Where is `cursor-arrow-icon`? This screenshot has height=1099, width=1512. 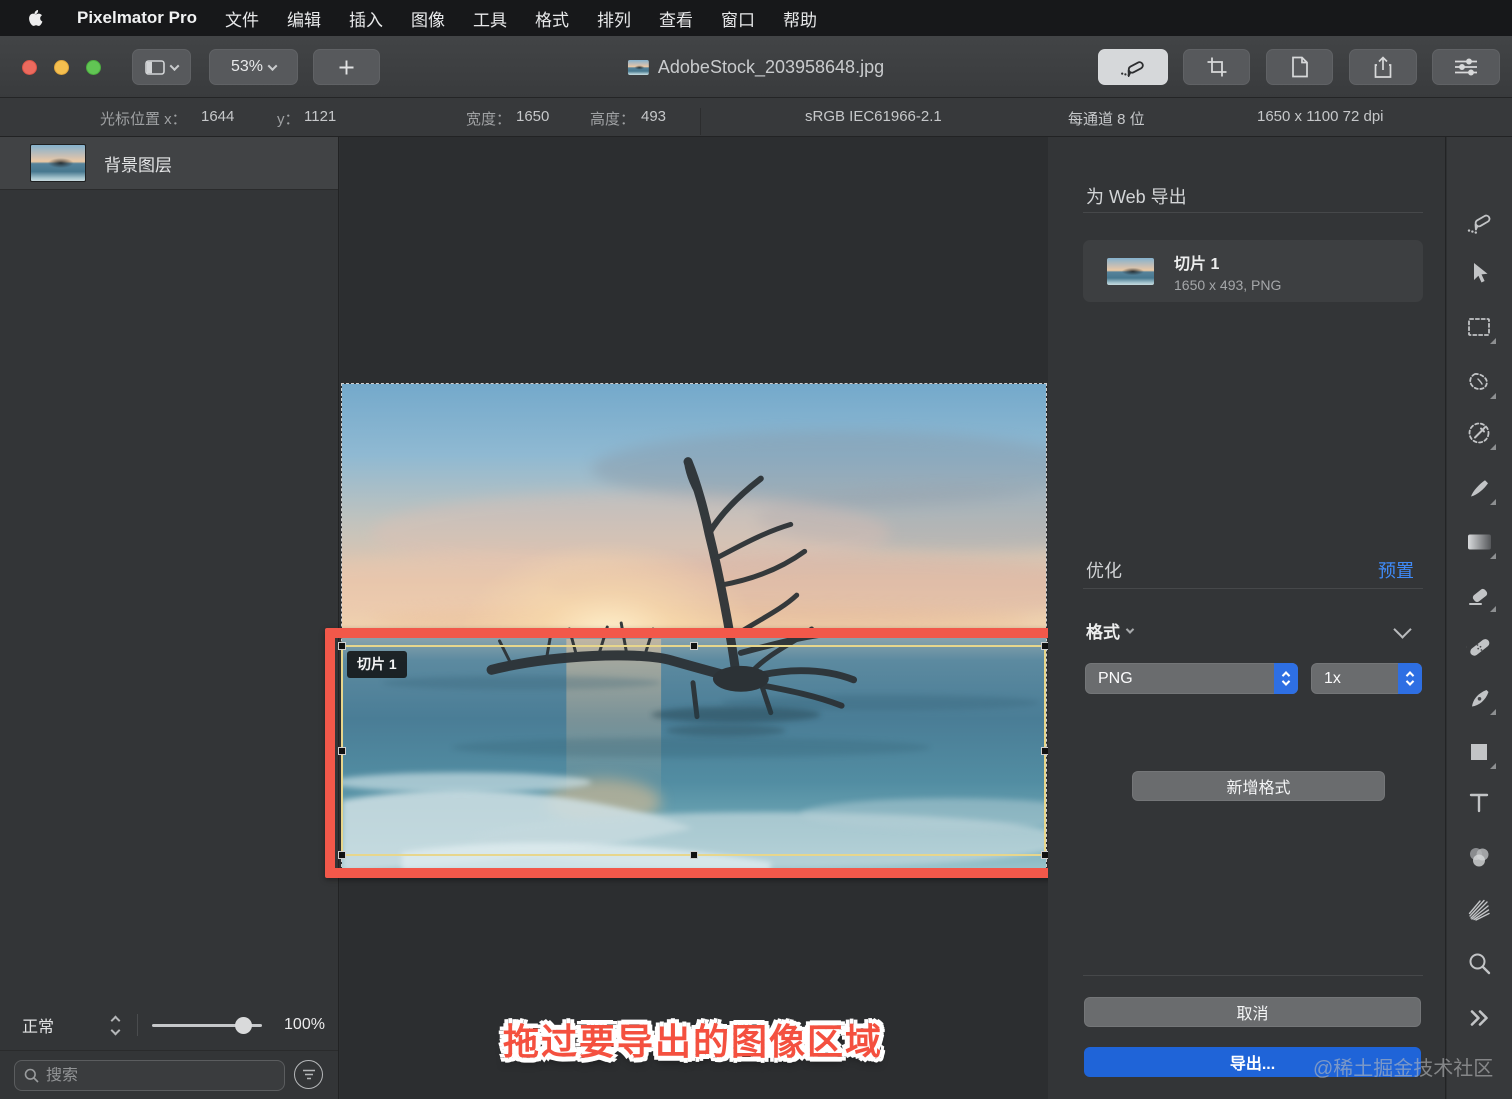
cursor-arrow-icon is located at coordinates (1481, 273).